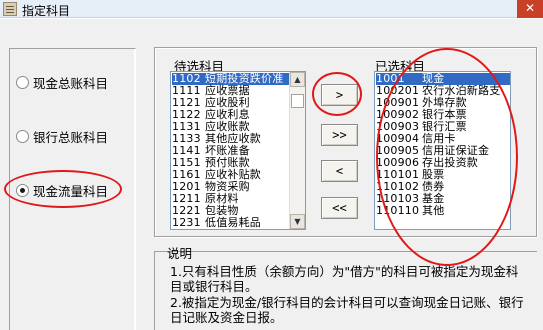 This screenshot has width=543, height=330. I want to click on notes-line-4: 日记账及资金日报。, so click(226, 317).